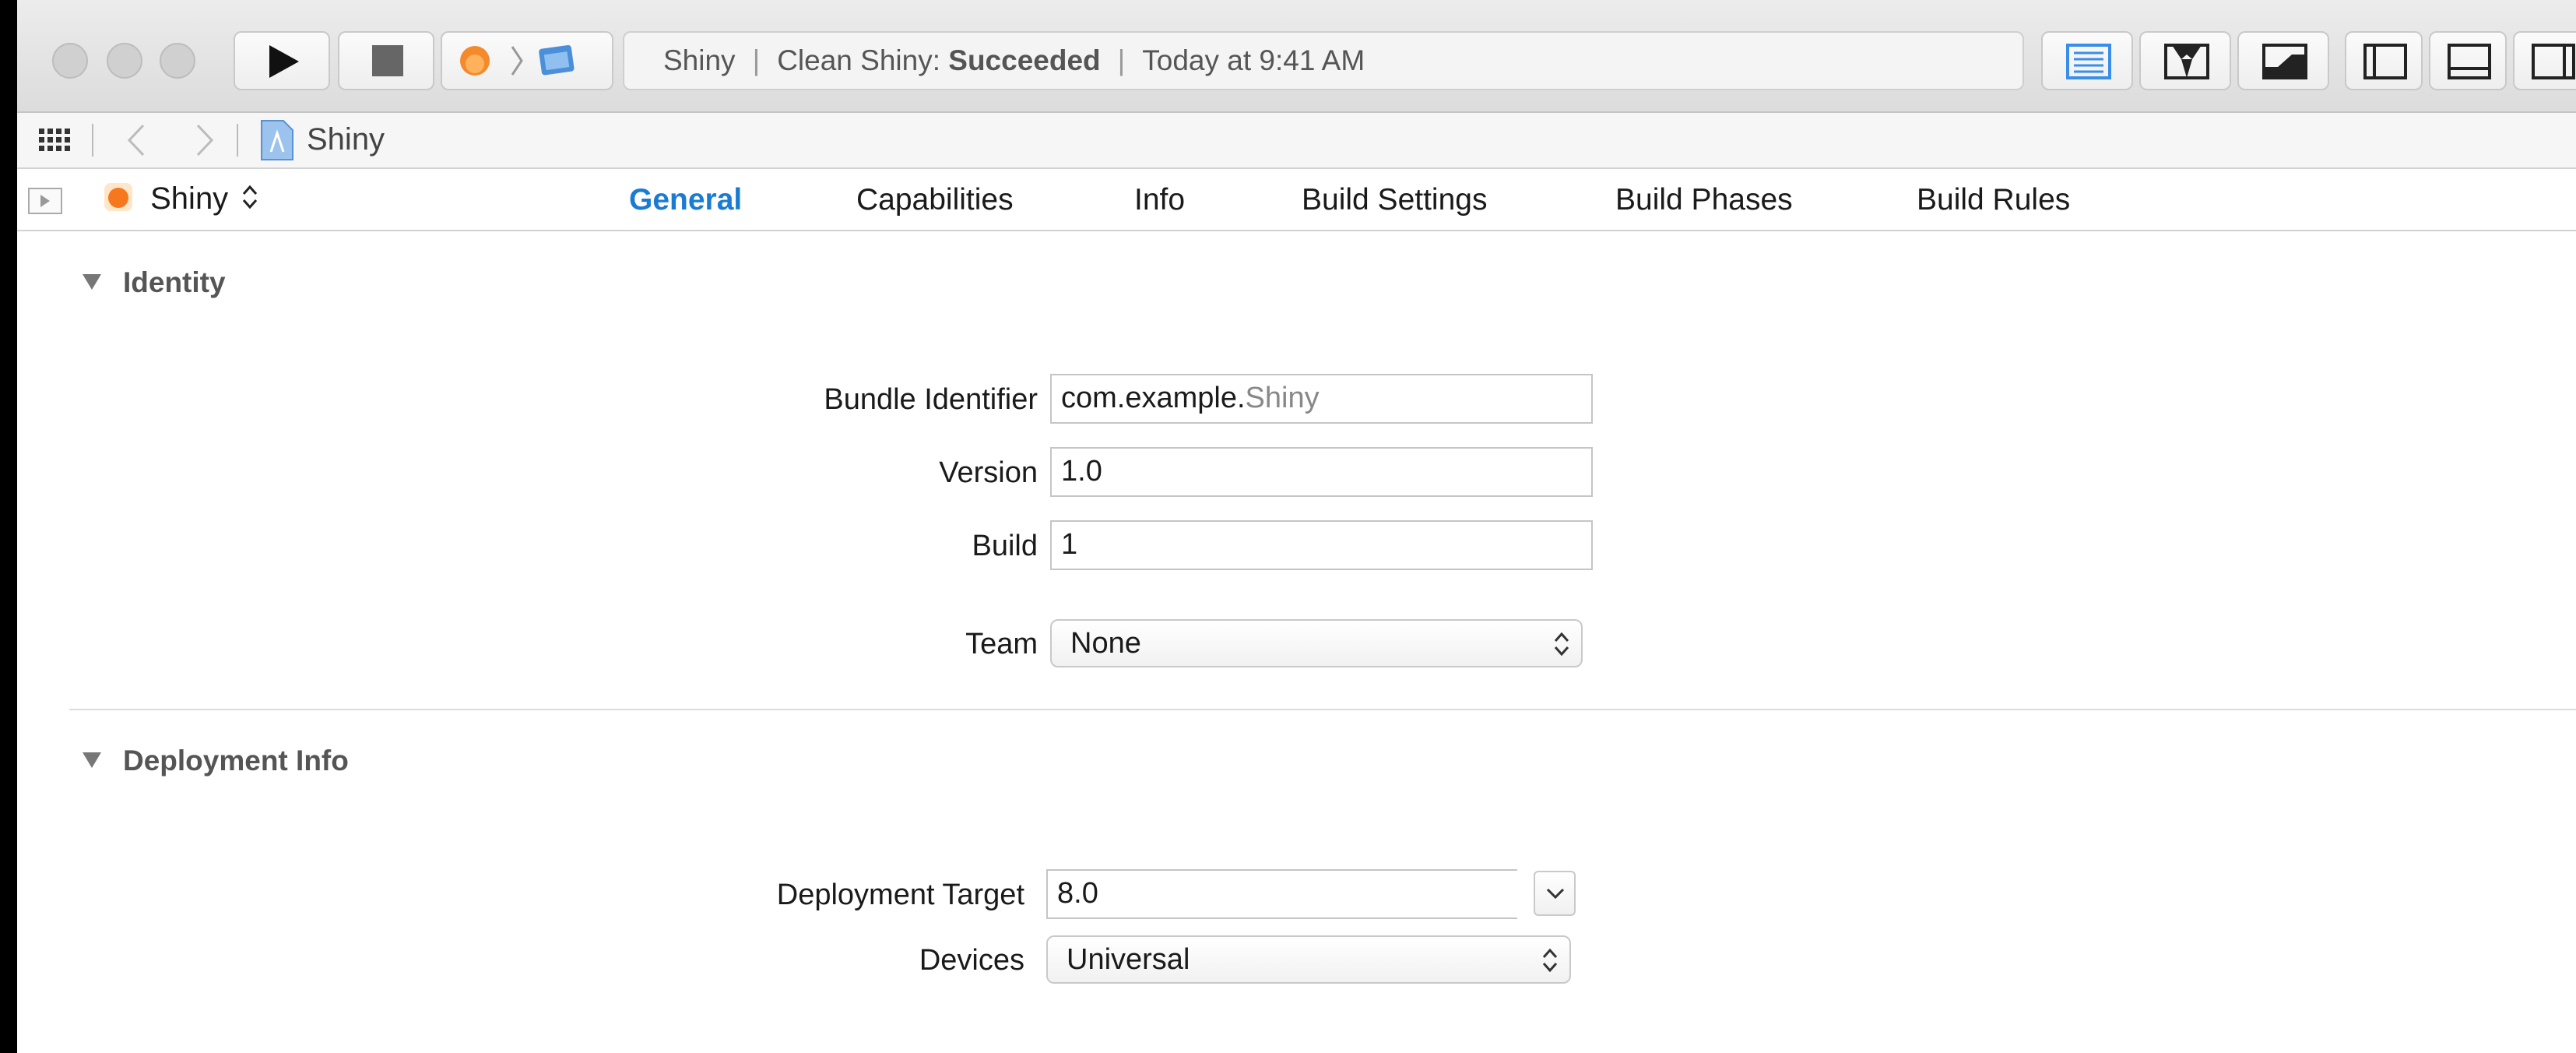 The width and height of the screenshot is (2576, 1053). What do you see at coordinates (1002, 644) in the screenshot?
I see `team-label: Team` at bounding box center [1002, 644].